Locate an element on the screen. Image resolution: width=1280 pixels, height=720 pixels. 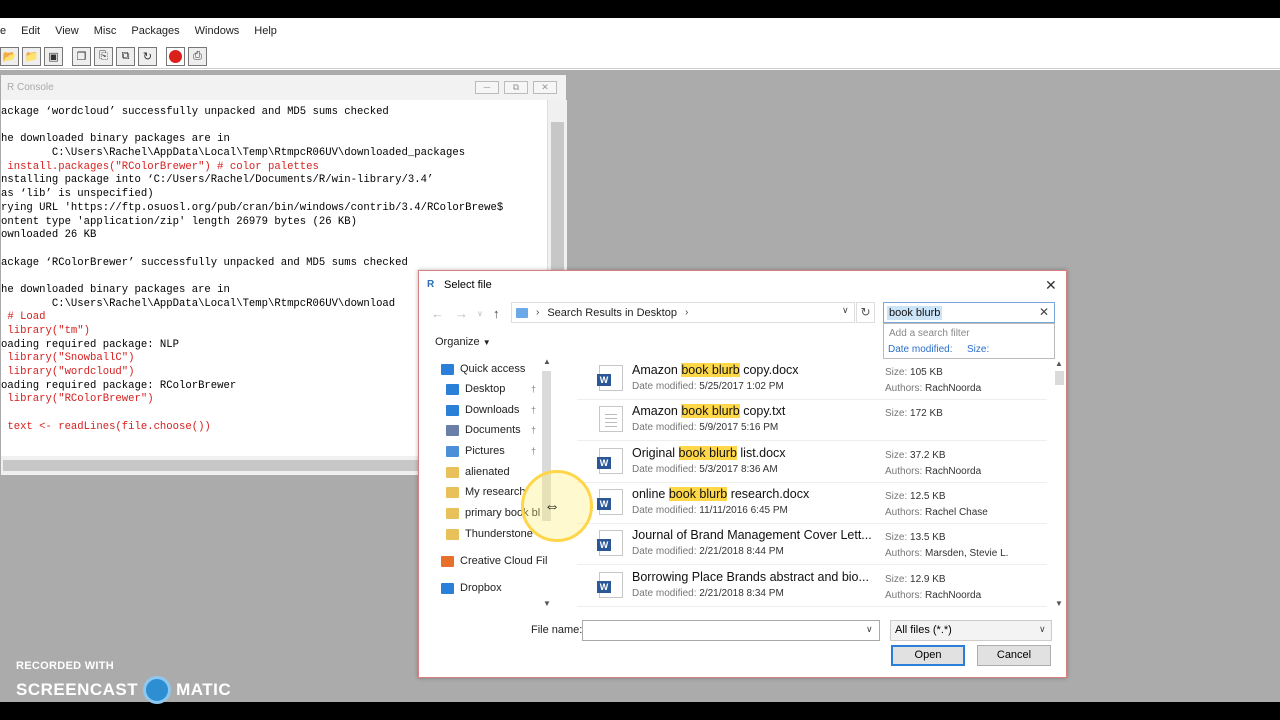
forward-arrow-icon: → is located at coordinates (461, 315).